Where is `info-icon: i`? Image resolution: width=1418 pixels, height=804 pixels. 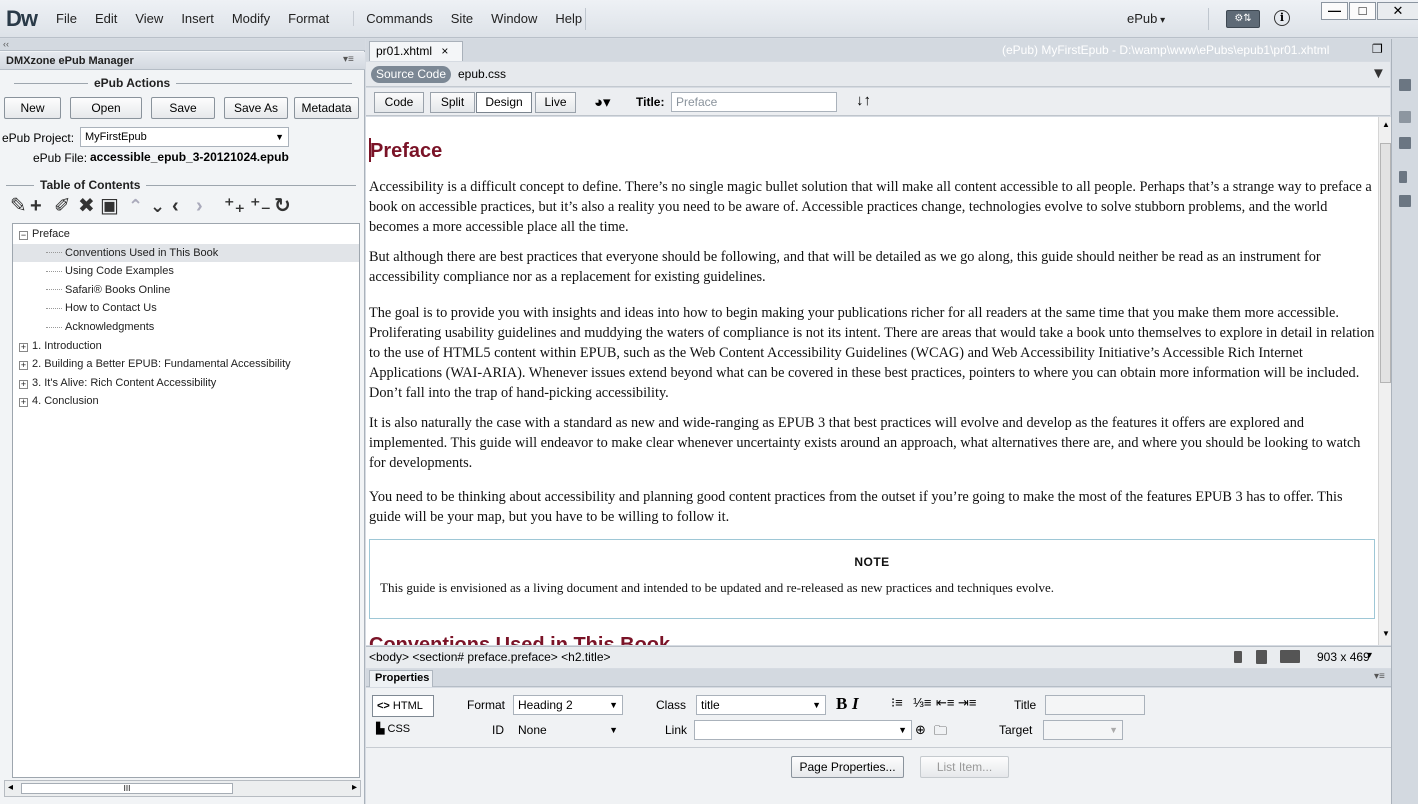
info-icon: i is located at coordinates (1282, 18).